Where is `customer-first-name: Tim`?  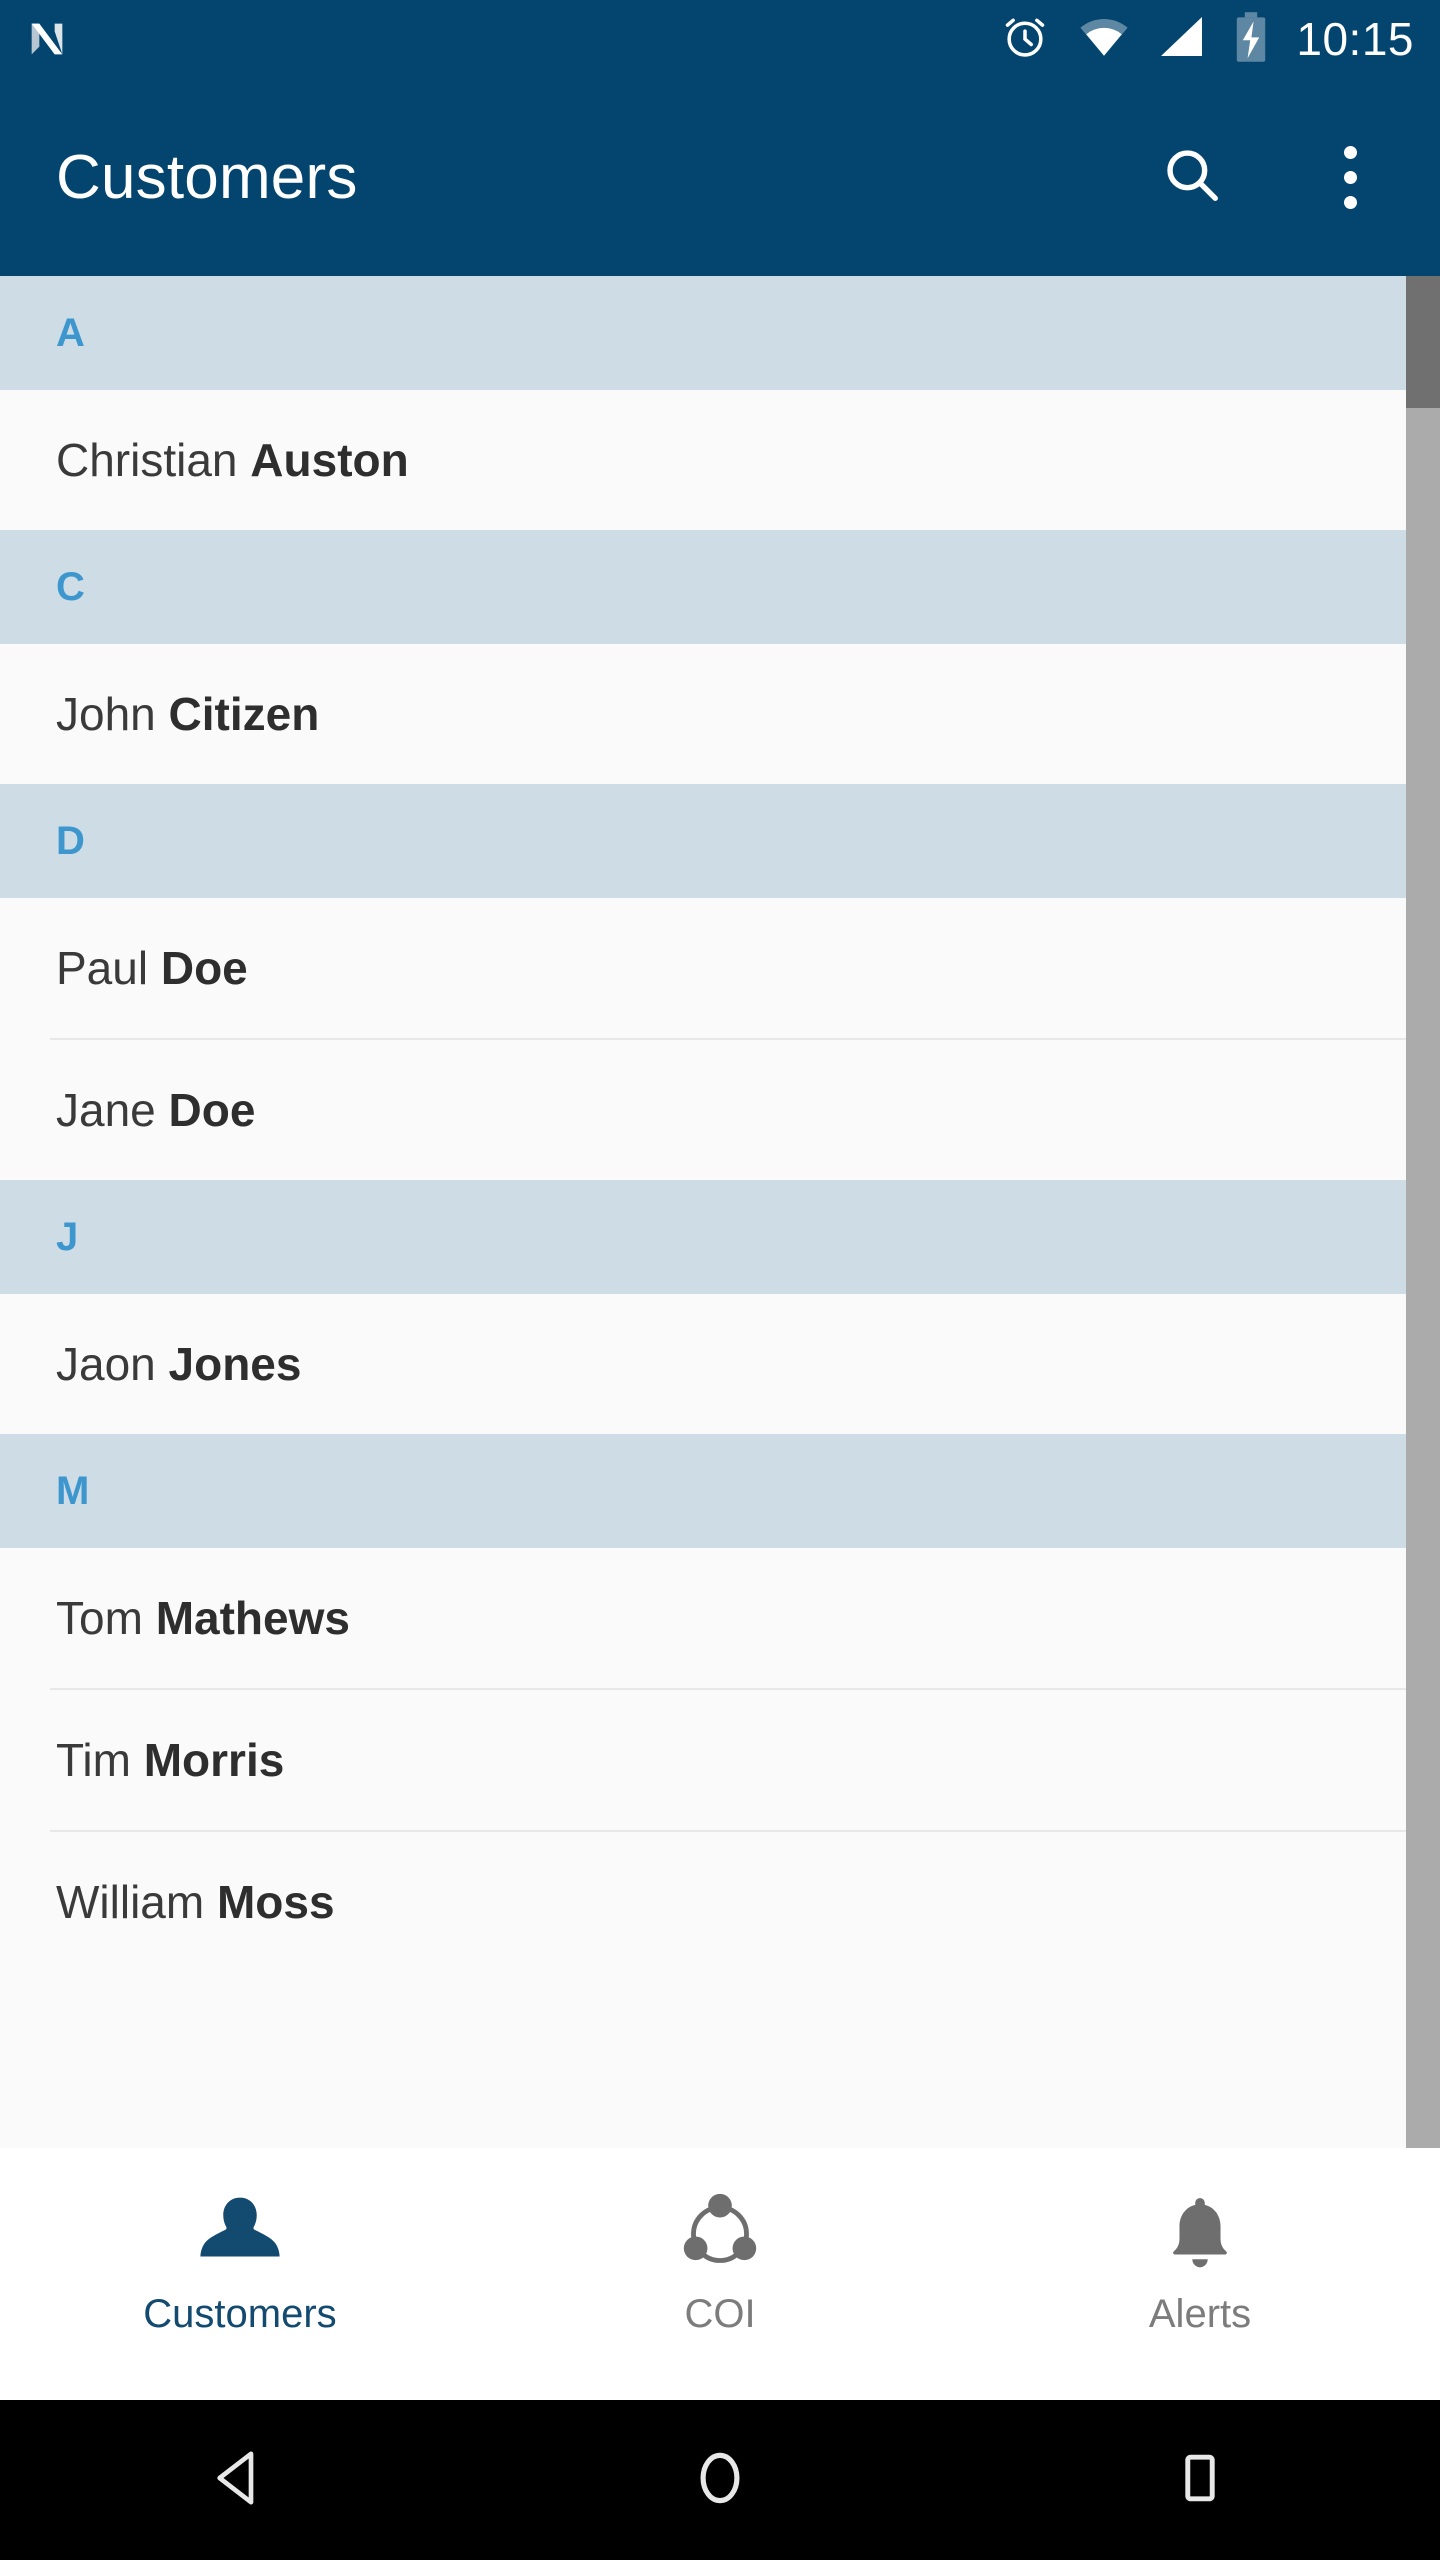 customer-first-name: Tim is located at coordinates (100, 1760).